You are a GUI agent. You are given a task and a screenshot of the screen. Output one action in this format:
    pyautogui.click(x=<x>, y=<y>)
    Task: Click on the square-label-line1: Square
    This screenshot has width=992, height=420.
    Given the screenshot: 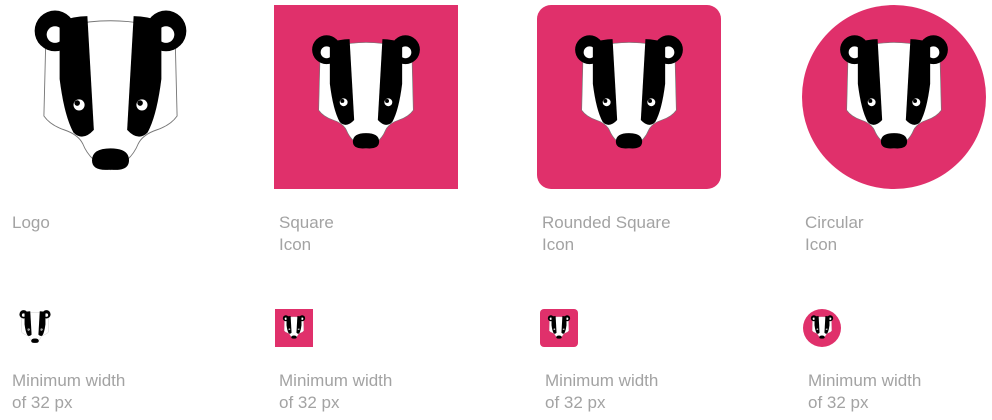 What is the action you would take?
    pyautogui.click(x=306, y=222)
    